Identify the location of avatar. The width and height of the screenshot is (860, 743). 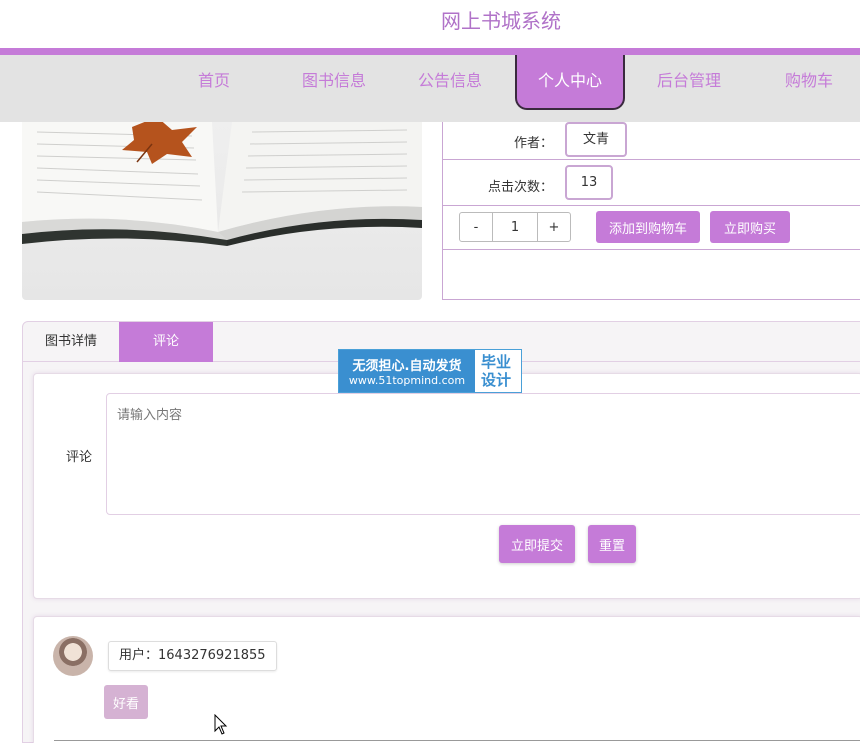
(73, 656).